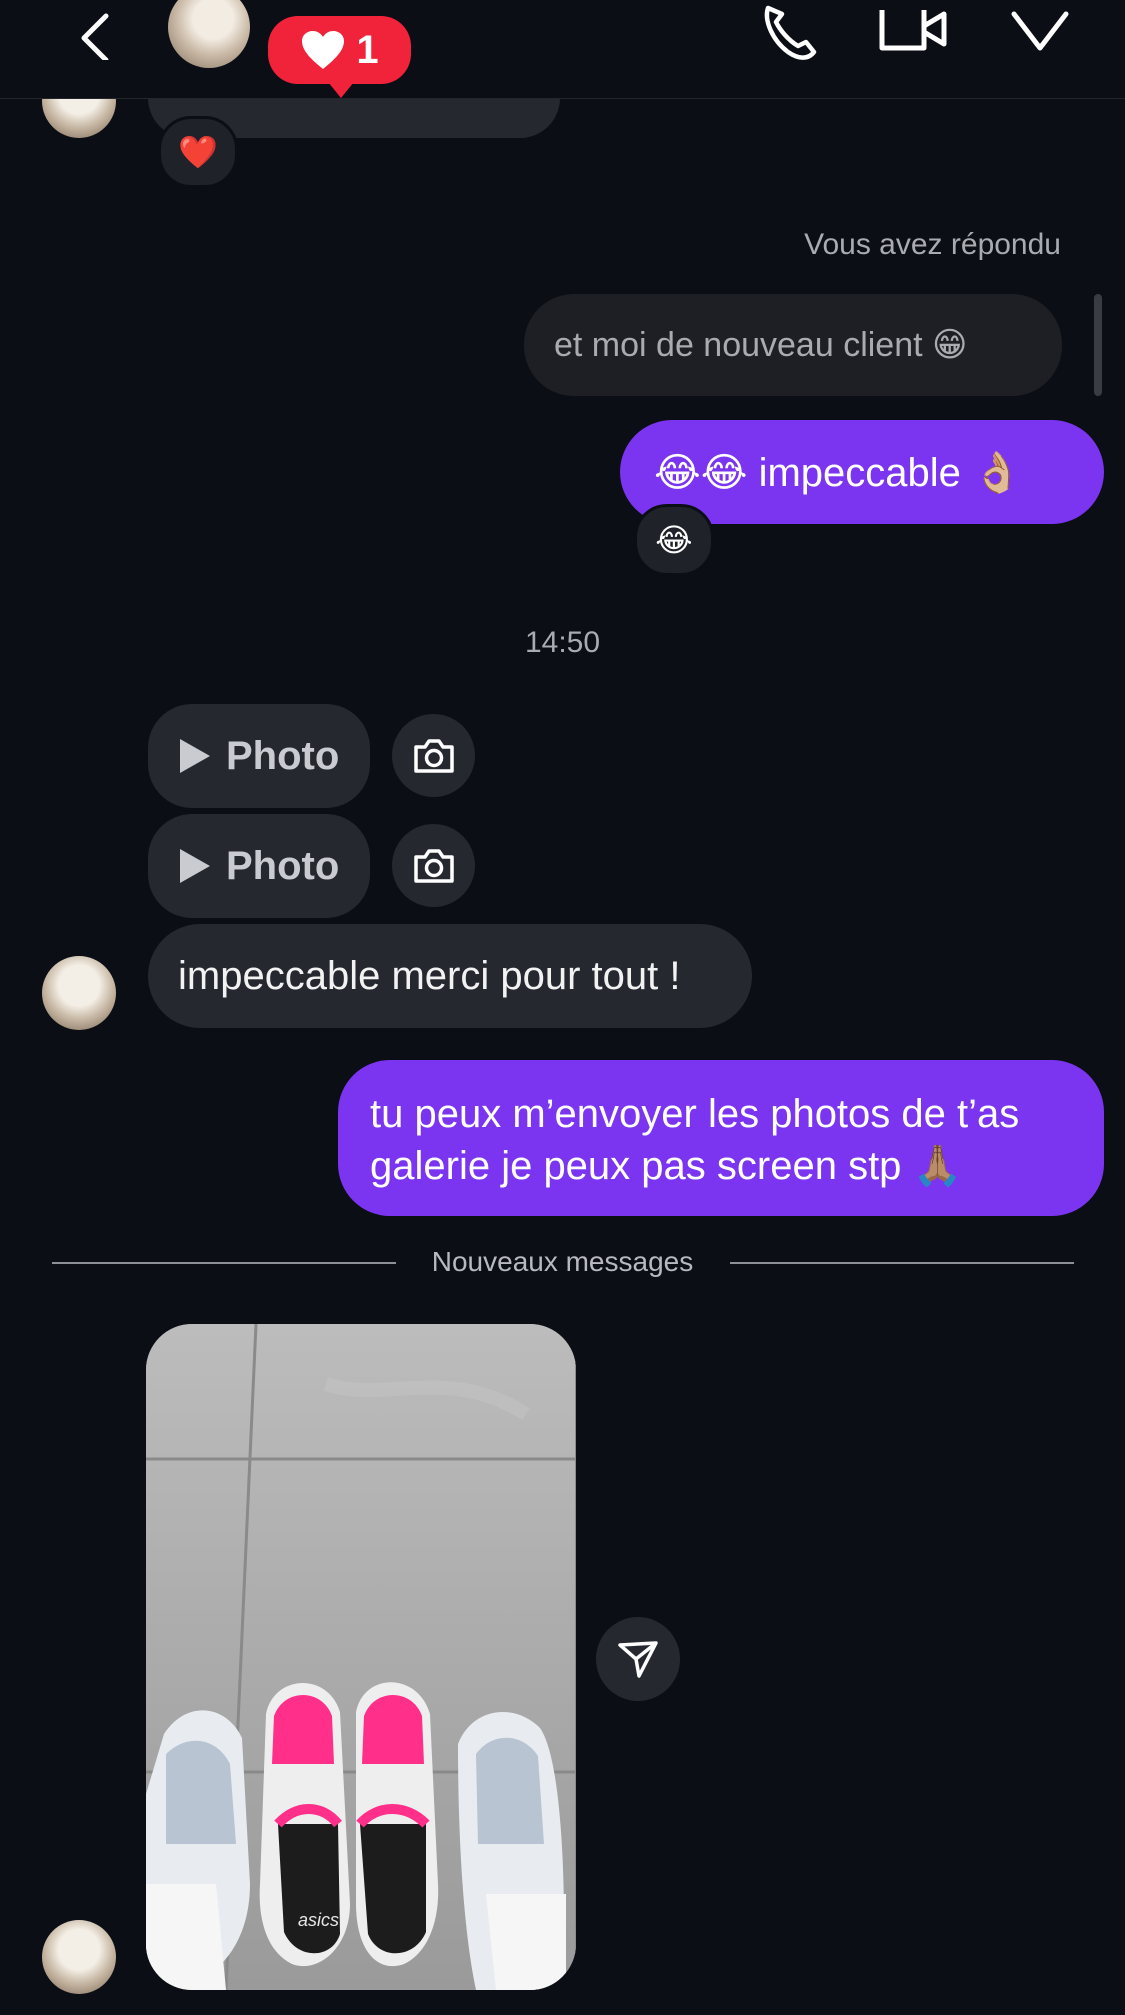  I want to click on shared-photo: asics, so click(361, 1657).